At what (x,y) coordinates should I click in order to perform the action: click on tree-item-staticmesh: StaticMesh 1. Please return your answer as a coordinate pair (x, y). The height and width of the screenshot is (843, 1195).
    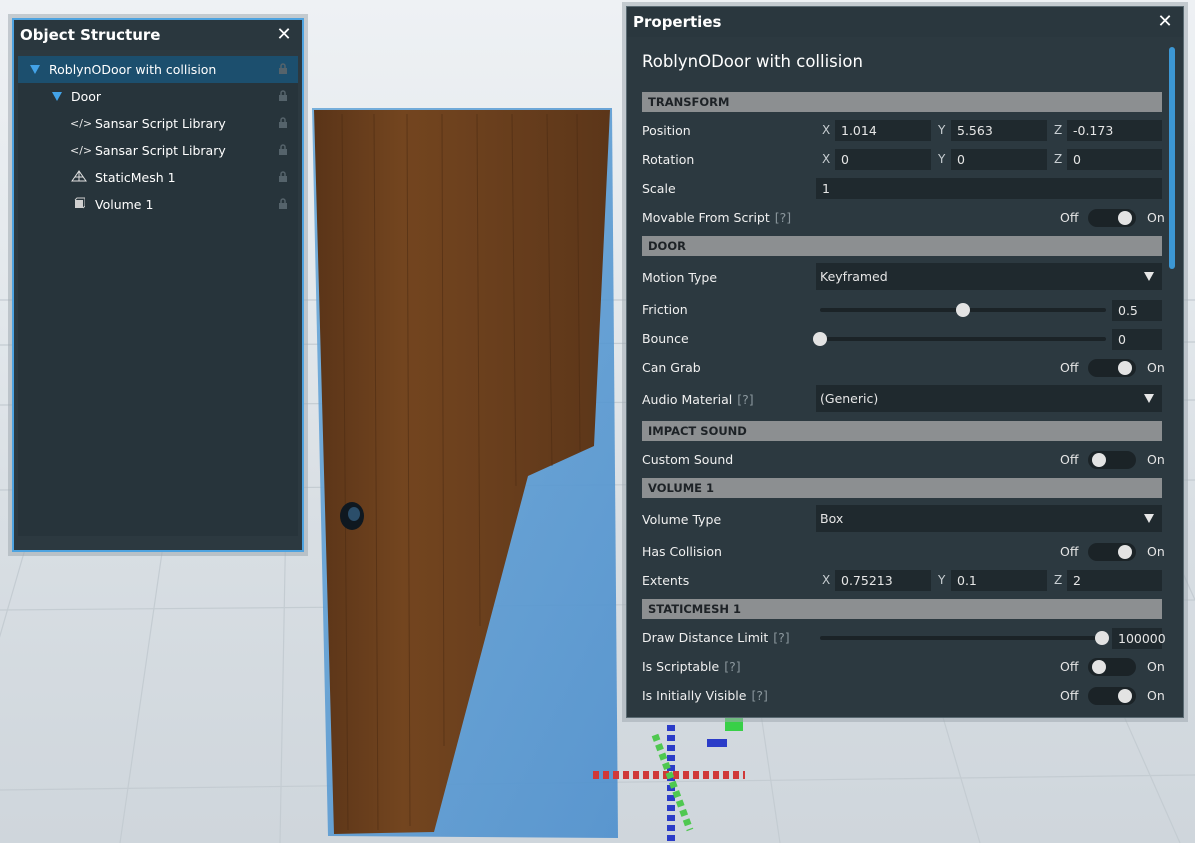
    Looking at the image, I should click on (158, 177).